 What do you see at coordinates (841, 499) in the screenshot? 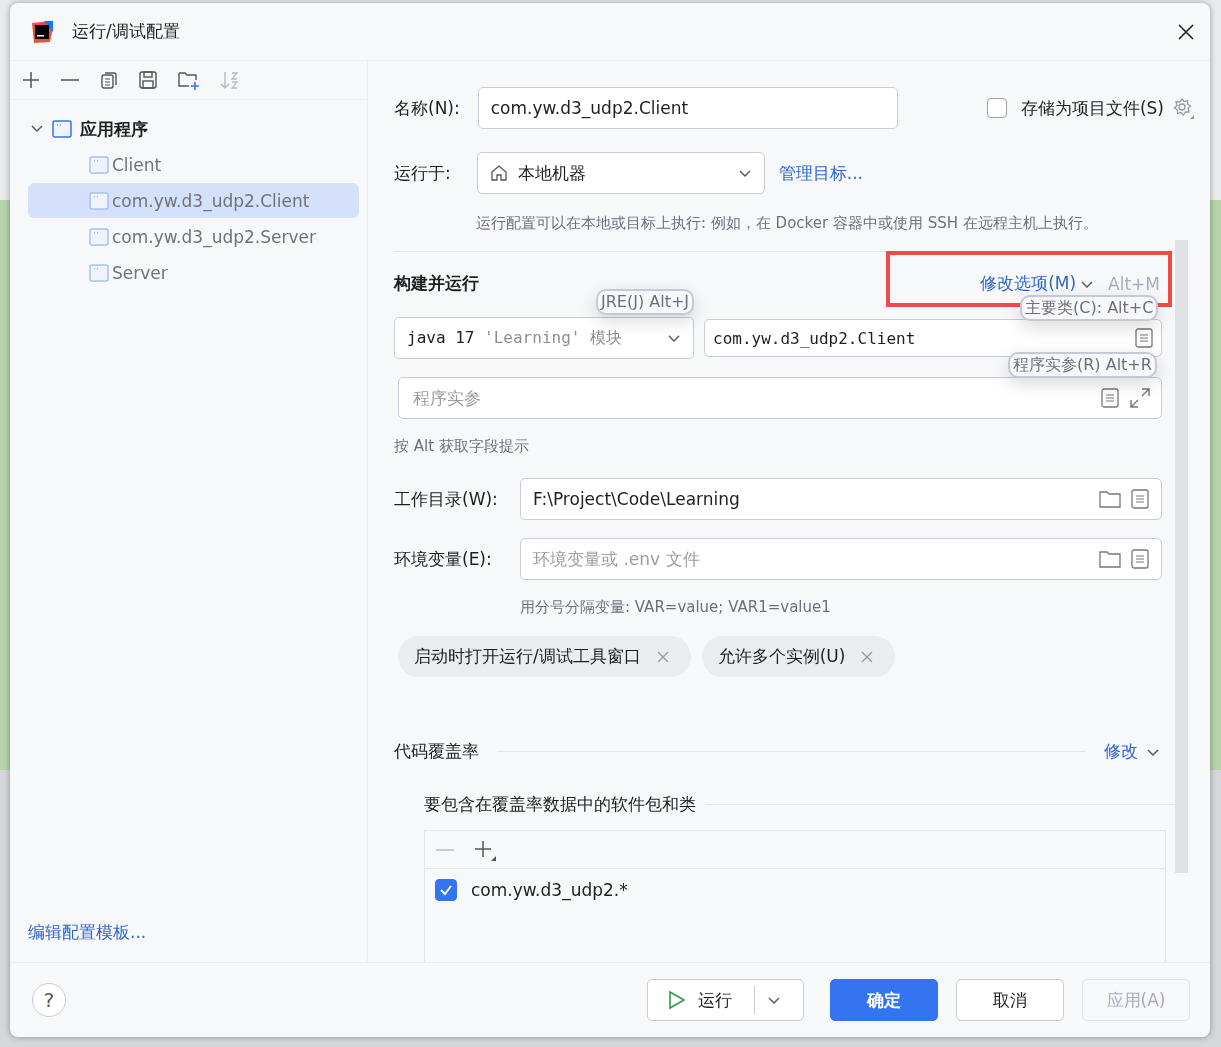
I see `working-directory-field: F:\Project\Code\Learning` at bounding box center [841, 499].